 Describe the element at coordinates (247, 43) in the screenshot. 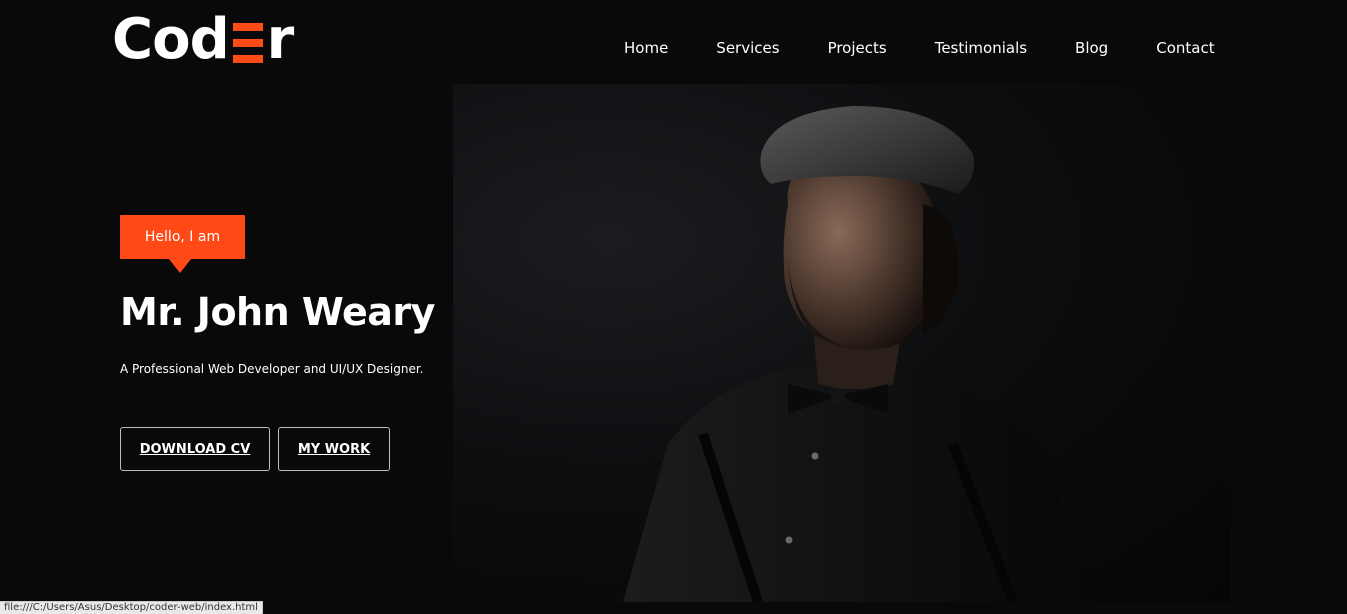

I see `logo-e-bars-icon` at that location.